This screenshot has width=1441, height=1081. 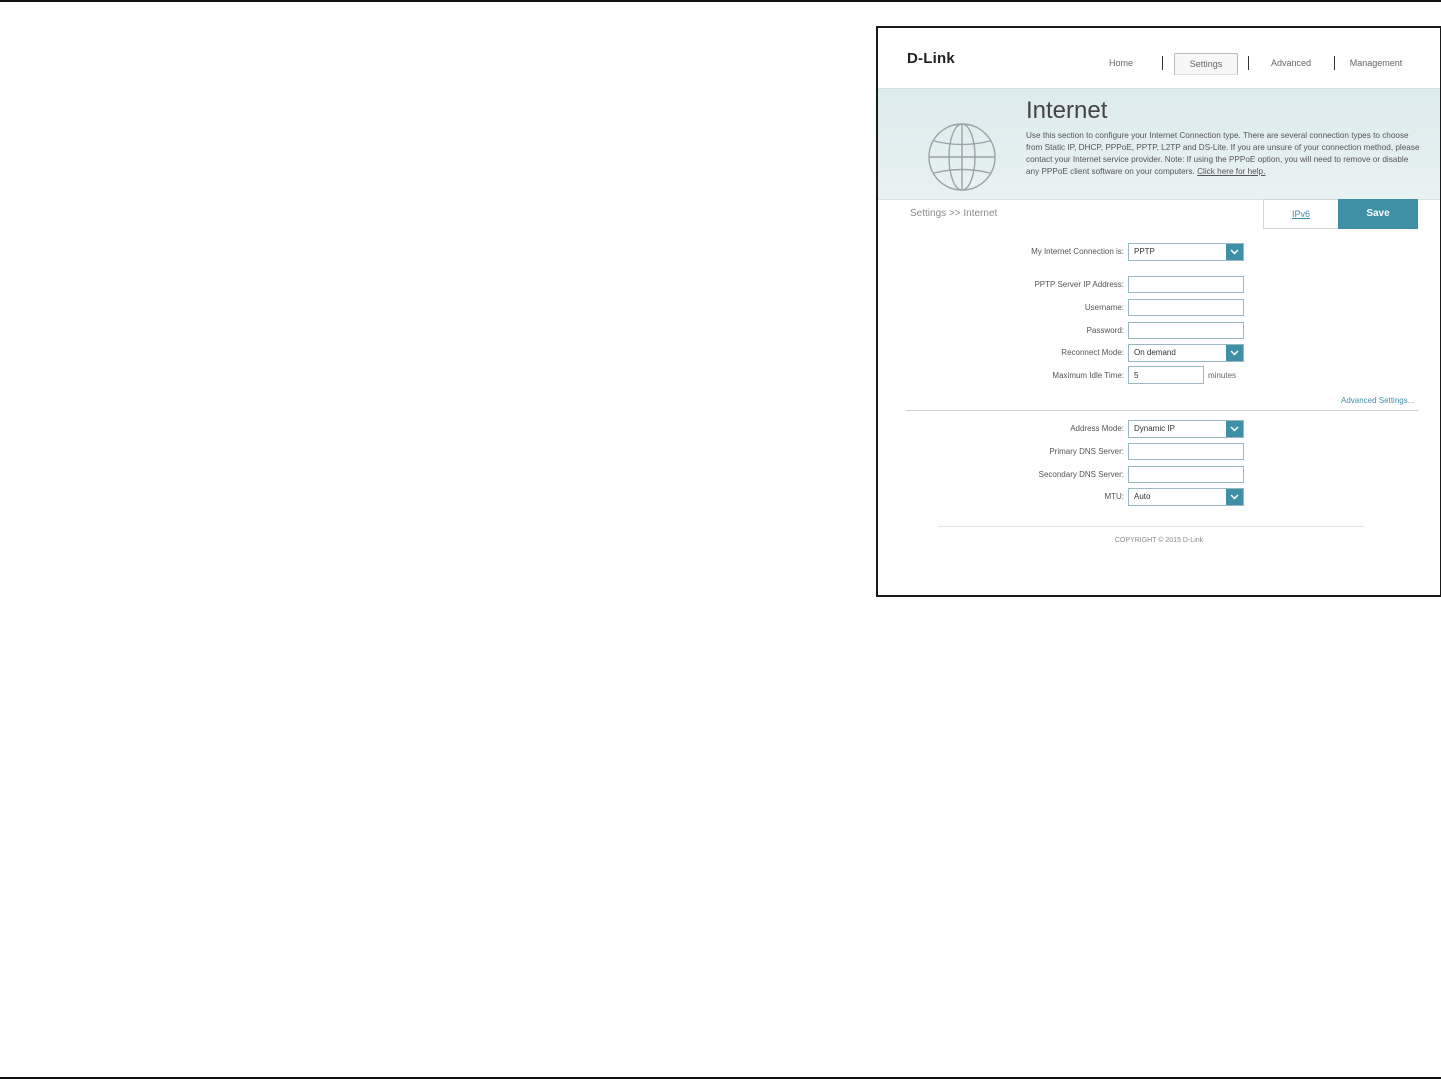 What do you see at coordinates (1014, 308) in the screenshot?
I see `username-row: Username:` at bounding box center [1014, 308].